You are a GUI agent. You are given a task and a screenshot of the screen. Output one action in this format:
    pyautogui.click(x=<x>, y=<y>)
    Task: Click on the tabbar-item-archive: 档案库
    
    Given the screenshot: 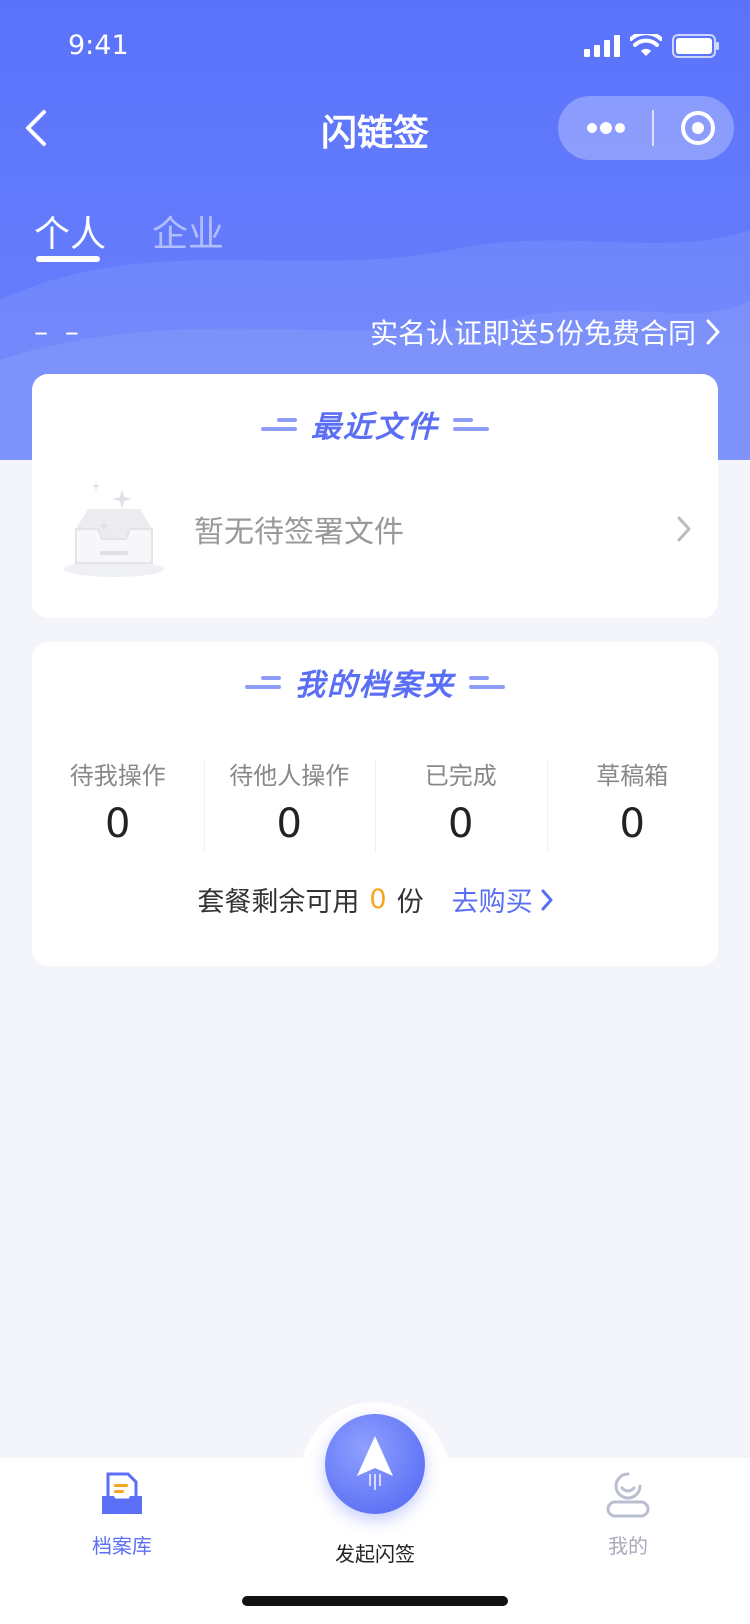 What is the action you would take?
    pyautogui.click(x=122, y=1514)
    